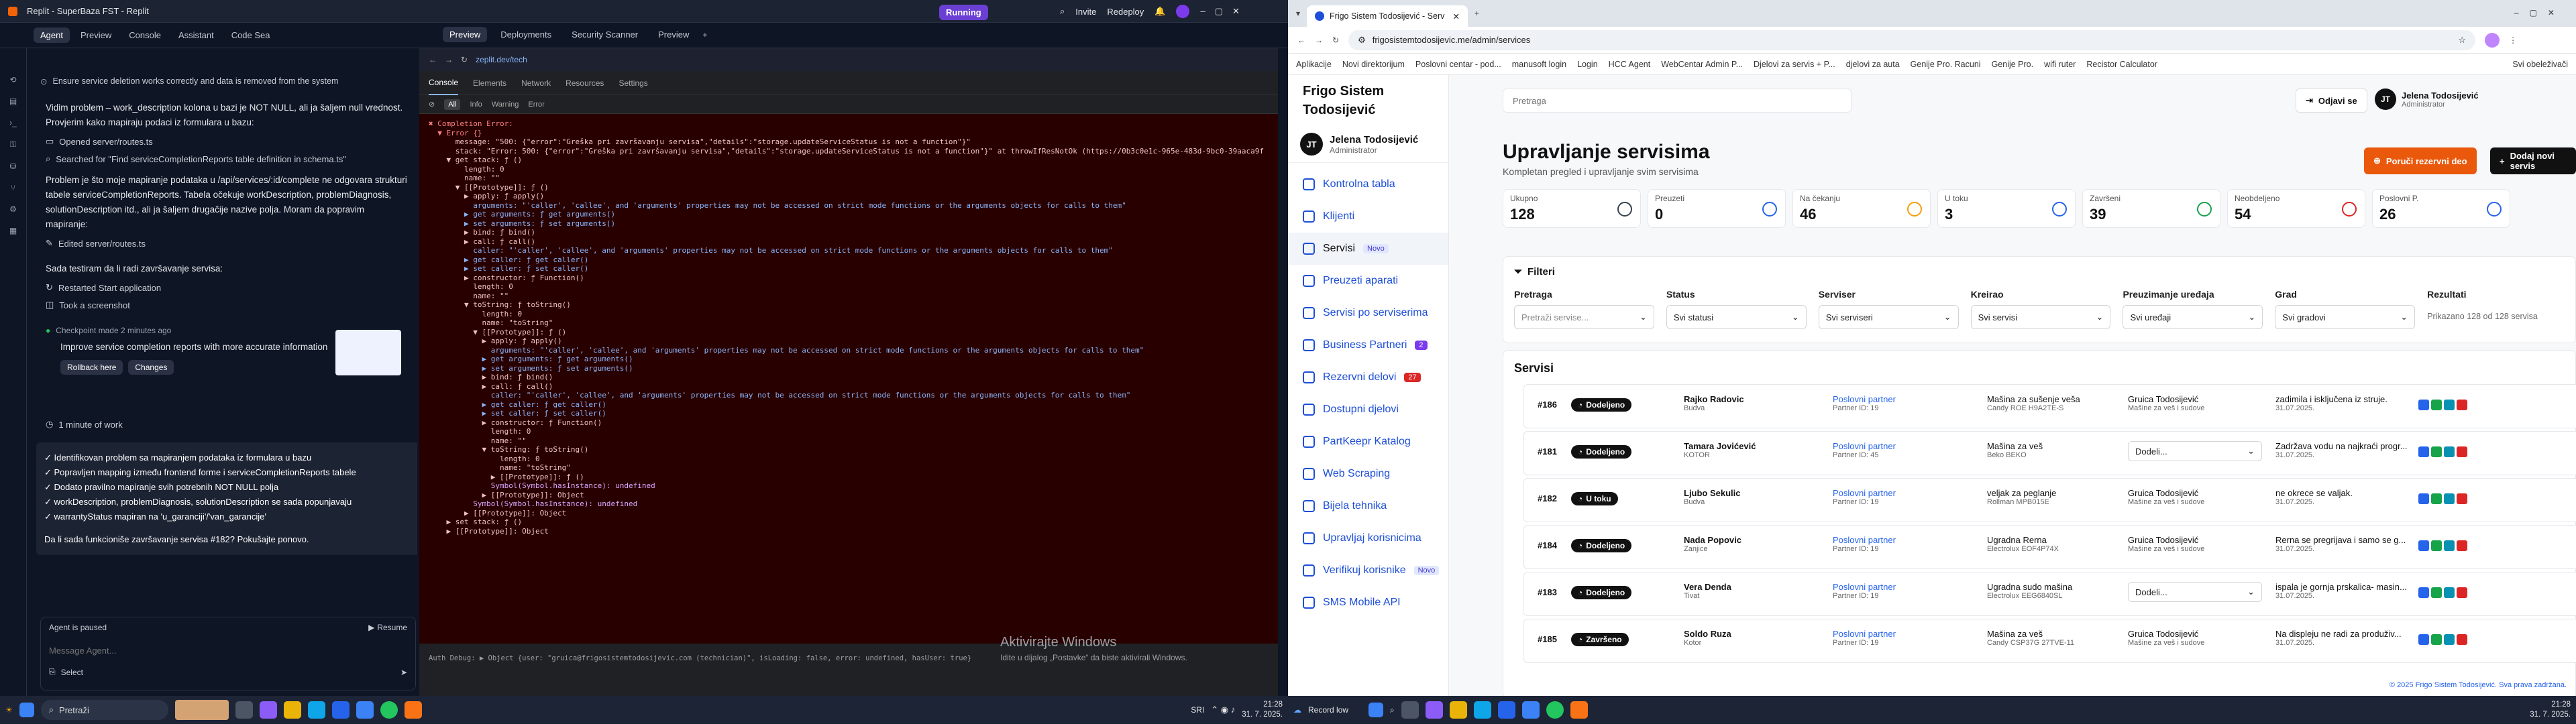  I want to click on browser-tab: Frigo Sistem Todosijević - Serv ✕, so click(1387, 16).